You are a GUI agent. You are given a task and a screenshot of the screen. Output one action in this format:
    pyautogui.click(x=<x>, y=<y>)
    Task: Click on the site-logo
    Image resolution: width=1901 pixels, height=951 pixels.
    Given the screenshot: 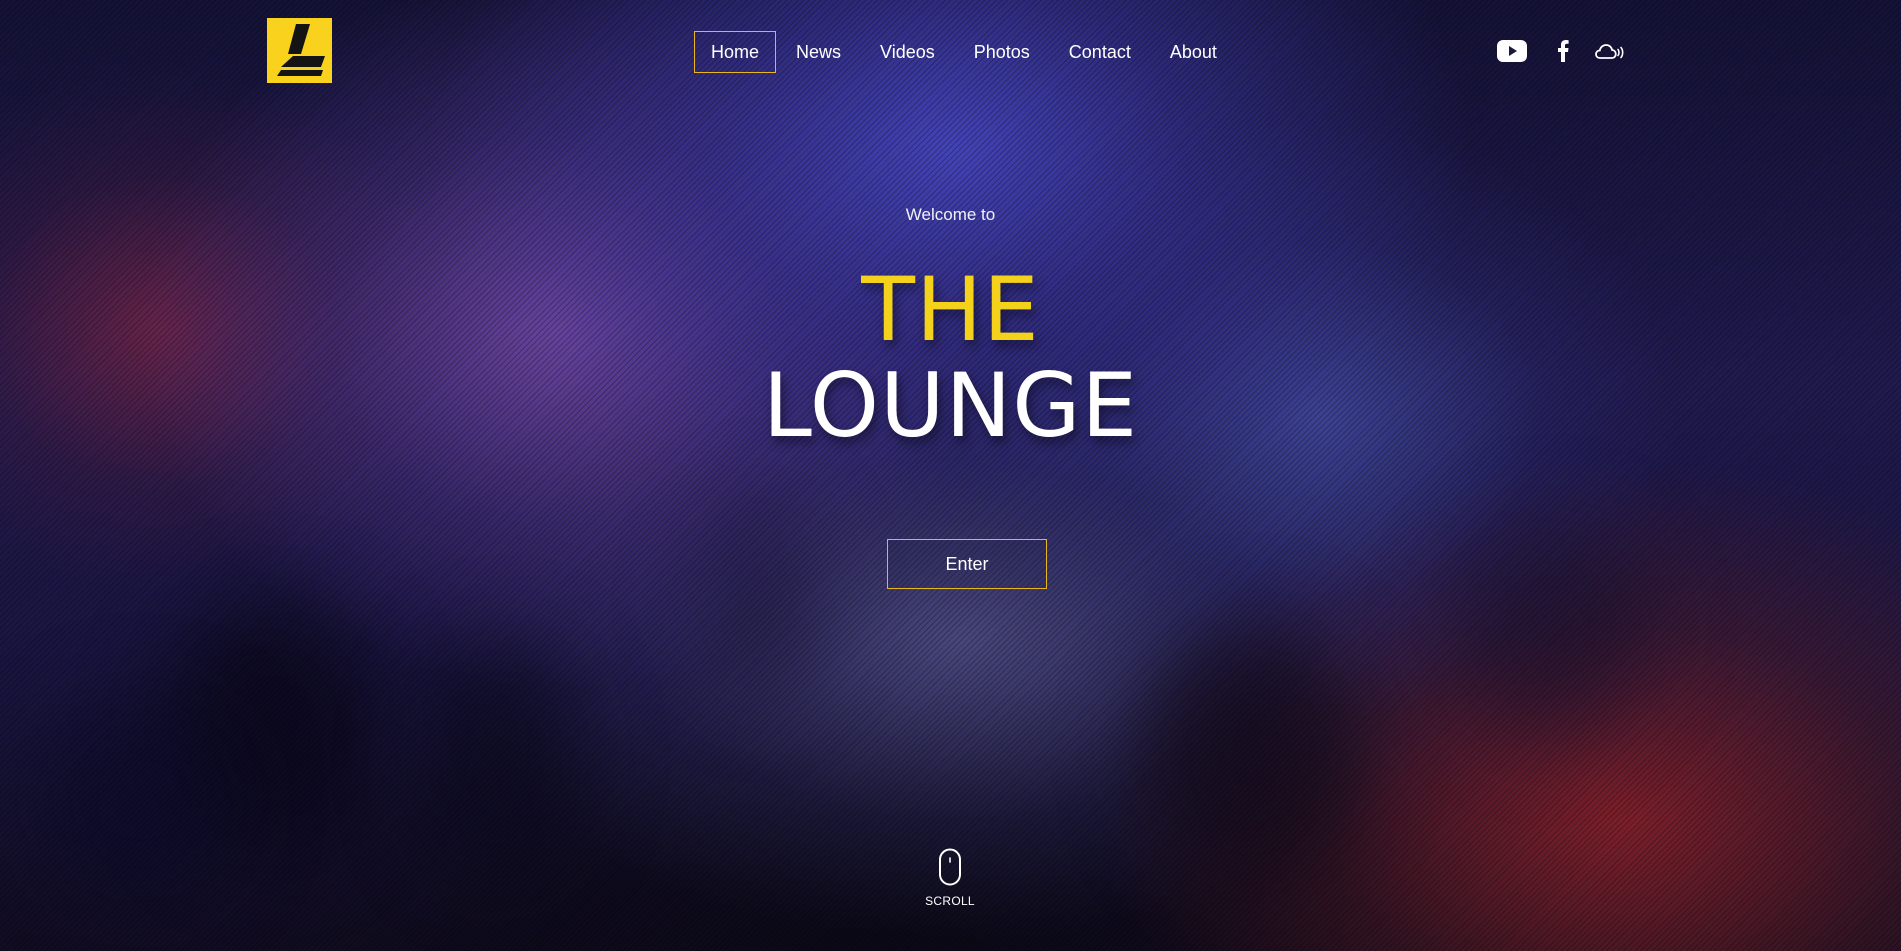 What is the action you would take?
    pyautogui.click(x=299, y=50)
    